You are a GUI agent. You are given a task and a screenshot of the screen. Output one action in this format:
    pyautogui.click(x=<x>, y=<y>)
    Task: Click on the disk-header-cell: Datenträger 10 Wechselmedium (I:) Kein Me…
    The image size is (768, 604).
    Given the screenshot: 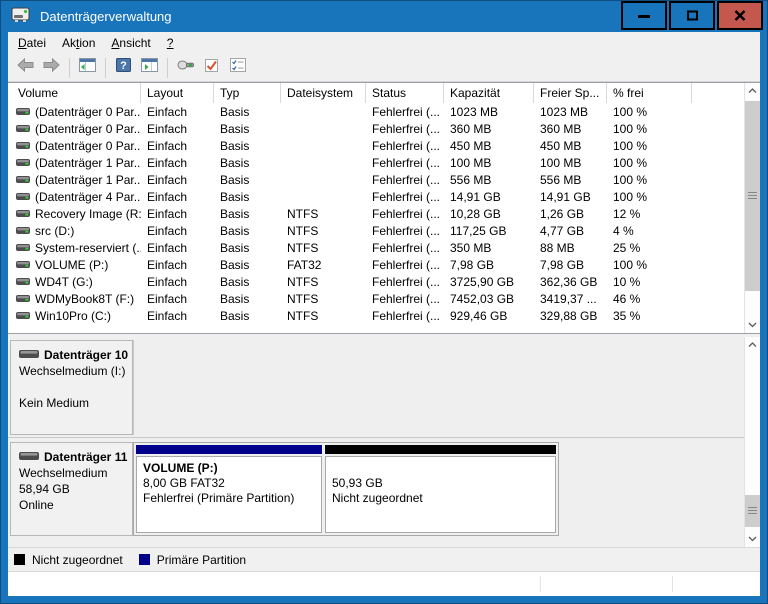 What is the action you would take?
    pyautogui.click(x=71, y=387)
    